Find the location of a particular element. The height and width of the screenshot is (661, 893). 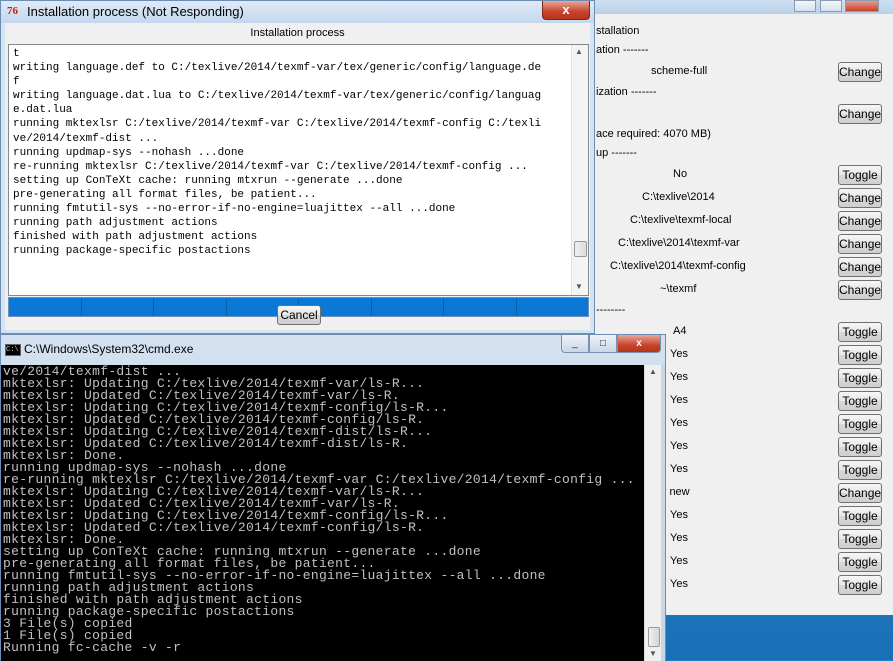

window-controls: _ □ x is located at coordinates (611, 344).